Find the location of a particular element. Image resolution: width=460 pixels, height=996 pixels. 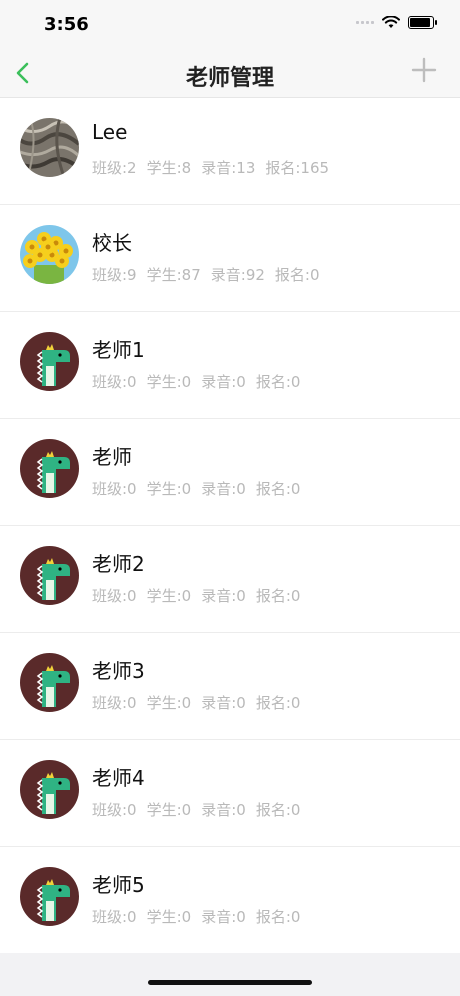

teacher-row: 老师1 班级:0 学生:0 录音:0 报名:0 is located at coordinates (230, 365).